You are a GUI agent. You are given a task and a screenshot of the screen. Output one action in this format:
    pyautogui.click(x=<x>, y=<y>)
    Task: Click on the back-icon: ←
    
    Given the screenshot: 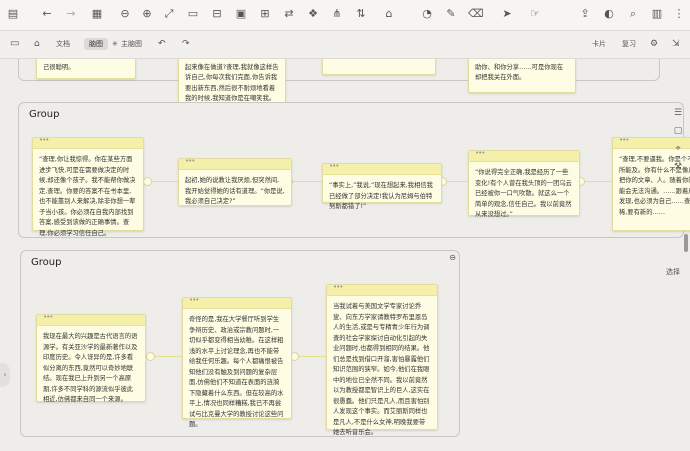 What is the action you would take?
    pyautogui.click(x=47, y=14)
    